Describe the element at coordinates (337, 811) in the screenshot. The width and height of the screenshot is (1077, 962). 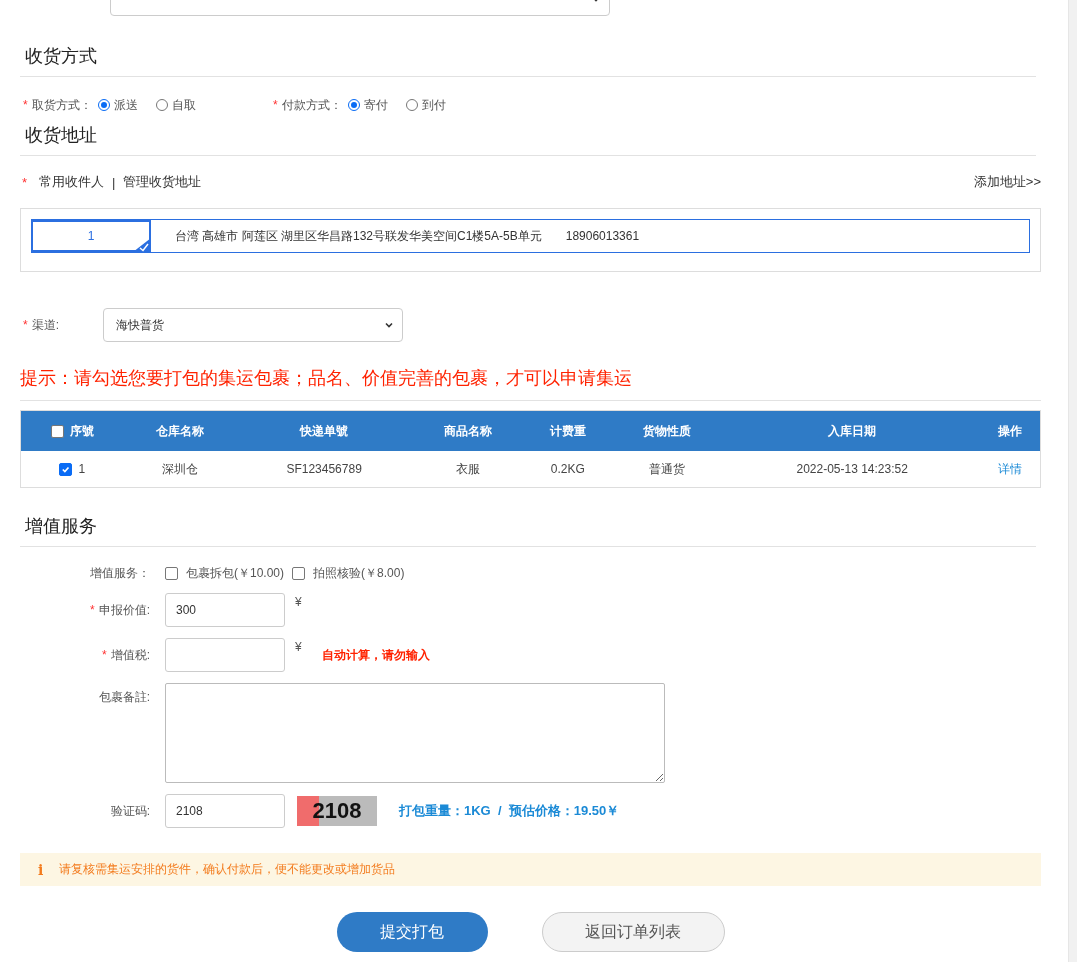
I see `captcha-image: 2108` at that location.